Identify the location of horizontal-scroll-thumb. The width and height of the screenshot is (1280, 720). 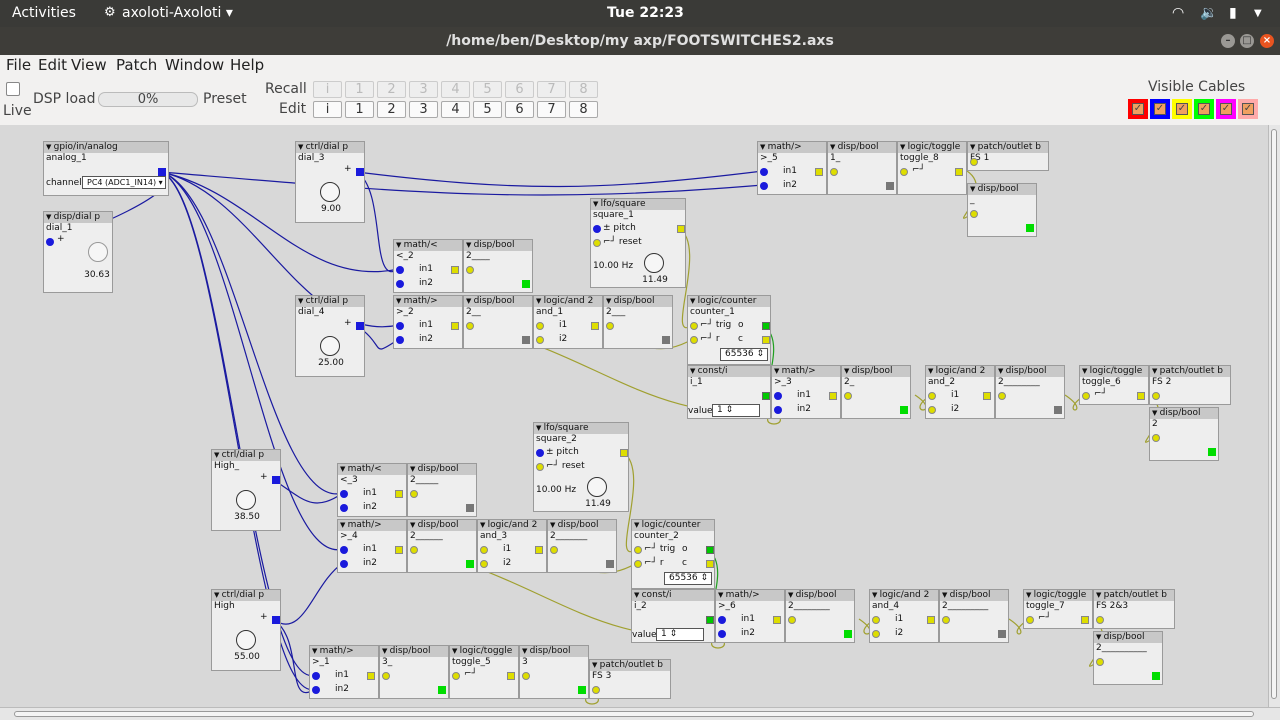
(634, 714).